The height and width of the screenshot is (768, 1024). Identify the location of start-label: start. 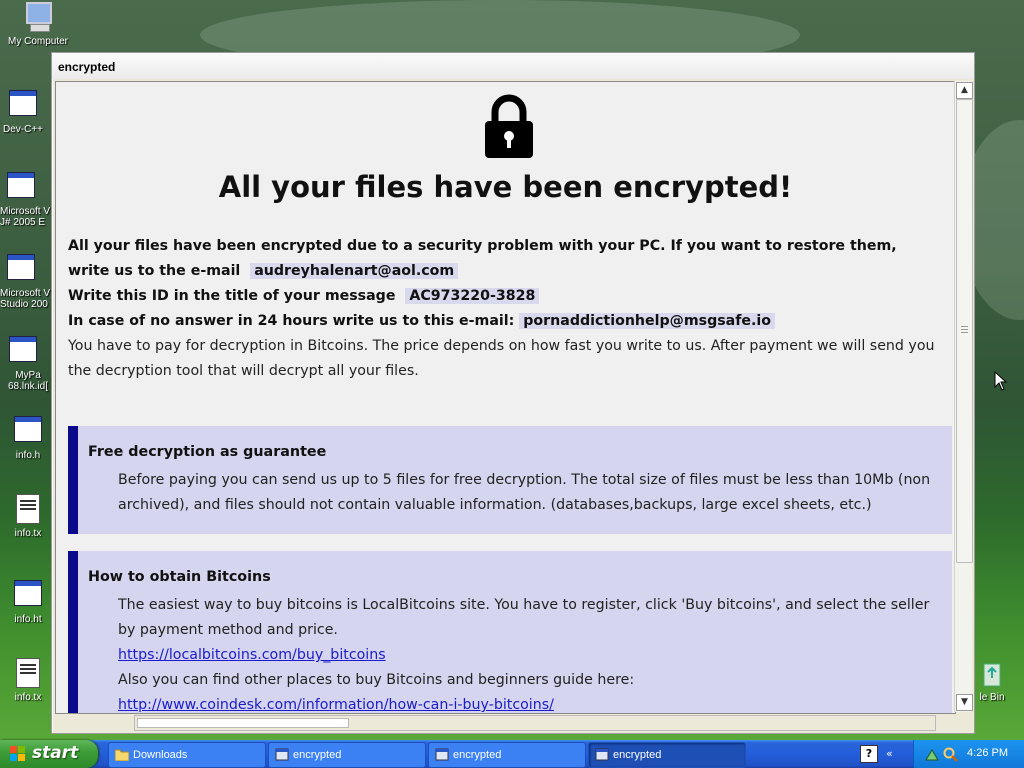
(55, 753).